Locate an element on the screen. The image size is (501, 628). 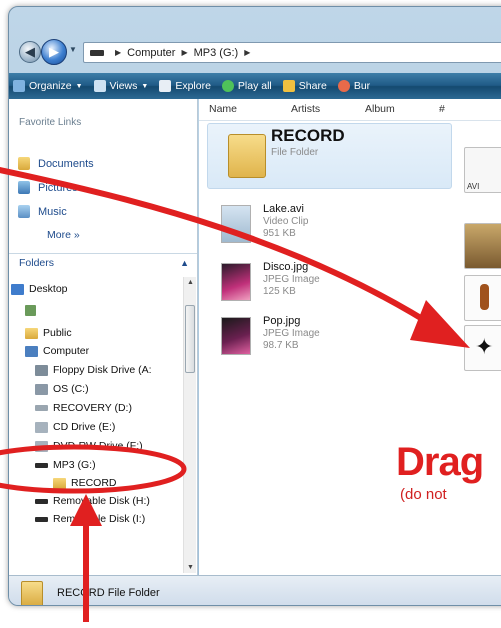
details-pane: RECORD File Folder is located at coordinates (255, 590).